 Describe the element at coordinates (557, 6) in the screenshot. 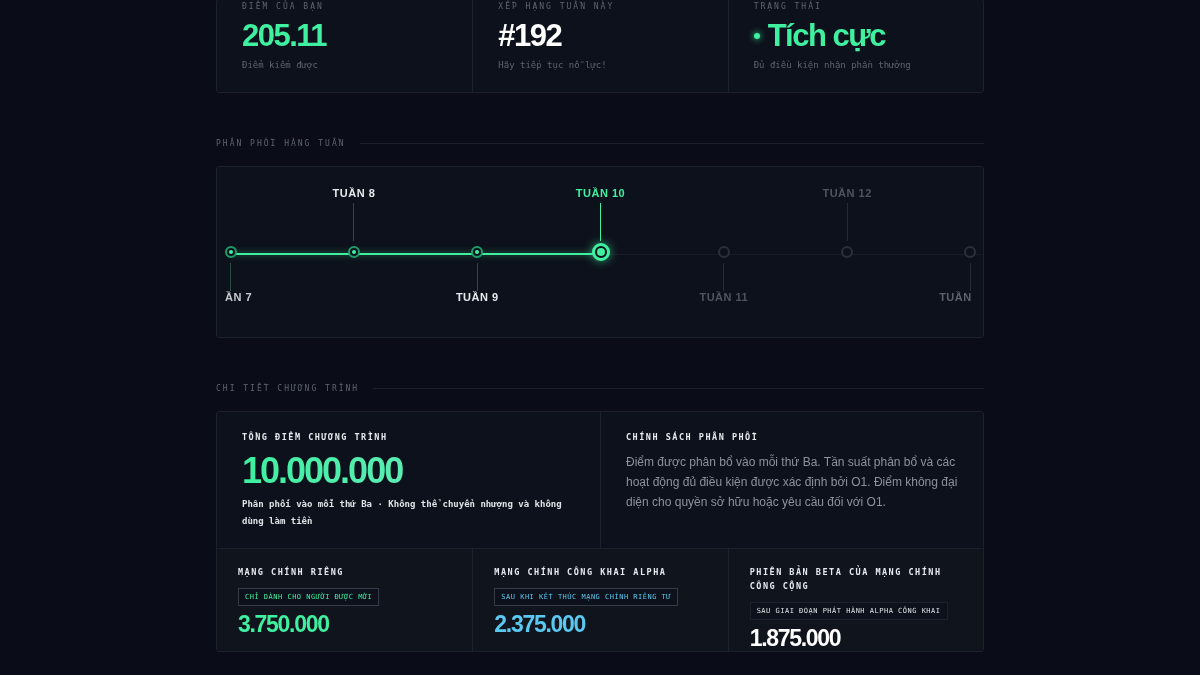

I see `stat-label: XẾP HẠNG TUẦN NÀY` at that location.